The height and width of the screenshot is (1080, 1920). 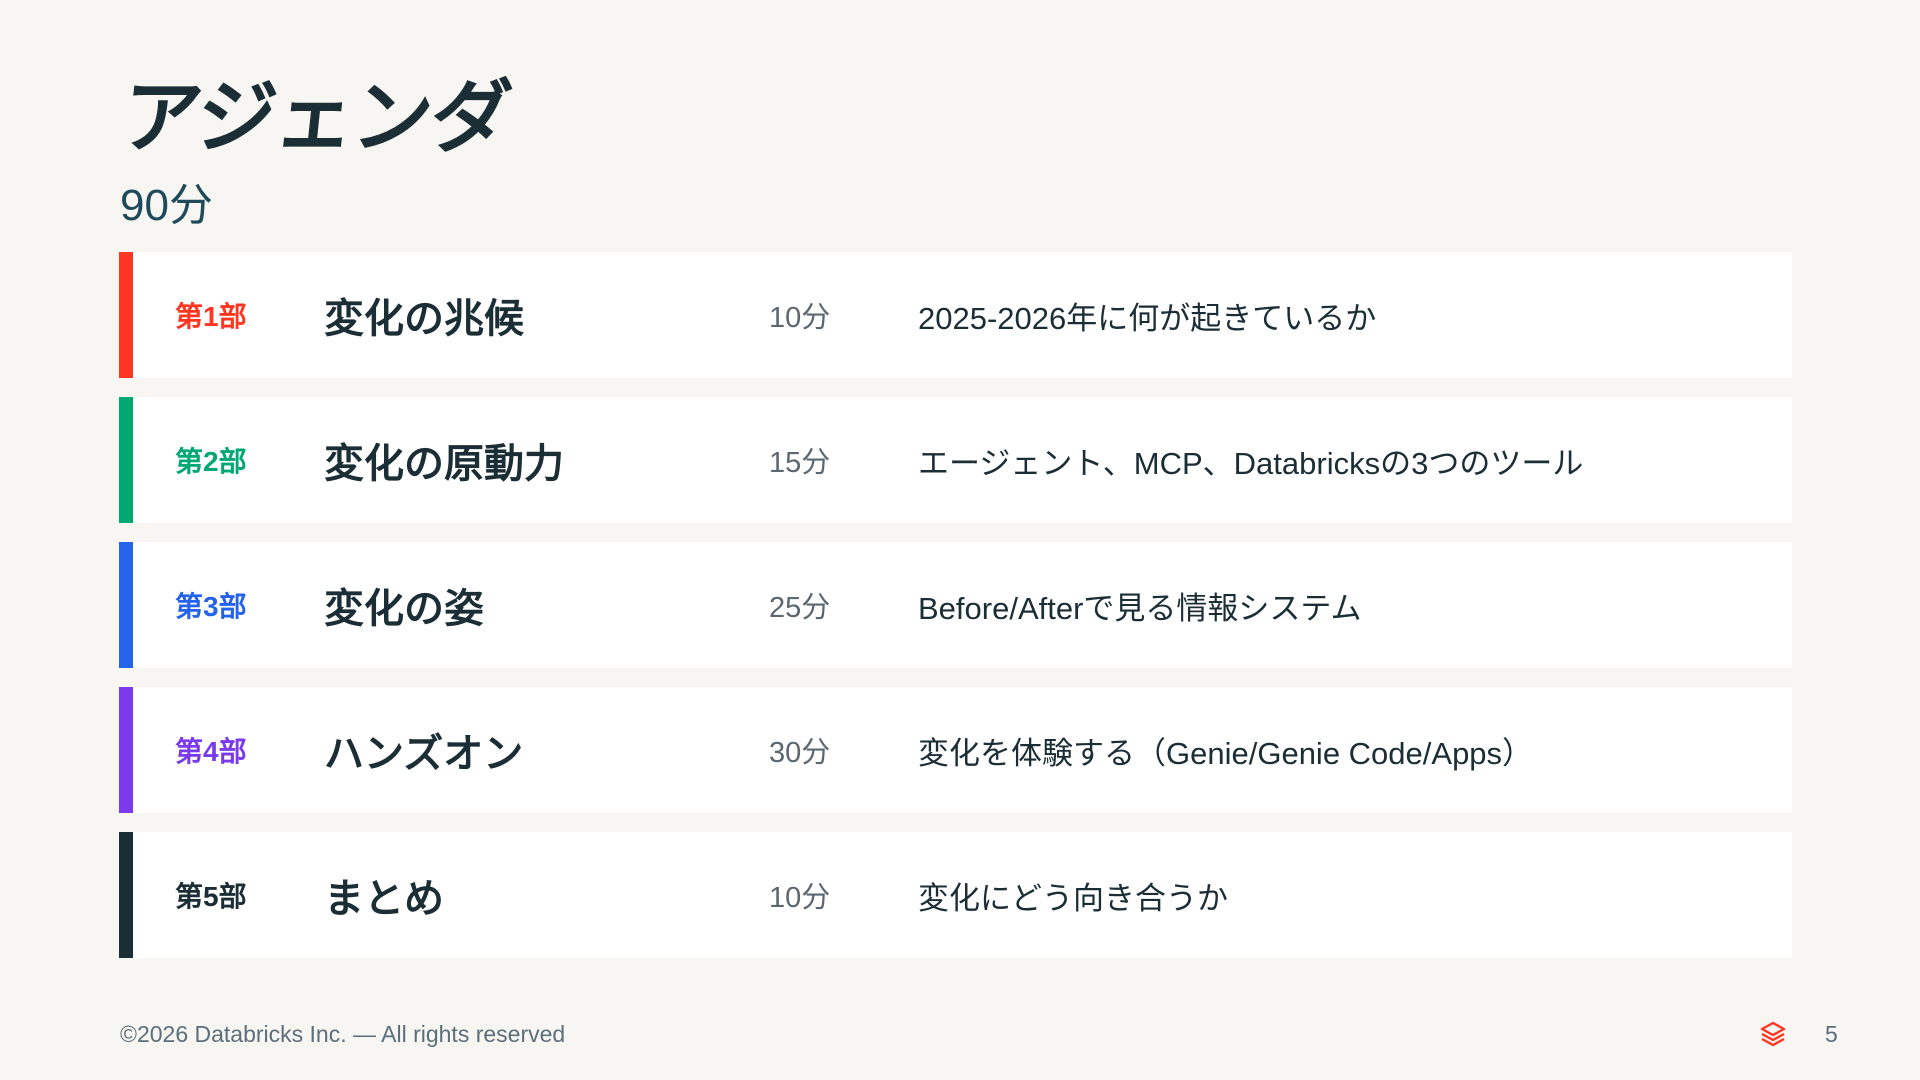 I want to click on agenda-row: 第5部 まとめ 10分 変化にどう向き合うか, so click(x=955, y=895).